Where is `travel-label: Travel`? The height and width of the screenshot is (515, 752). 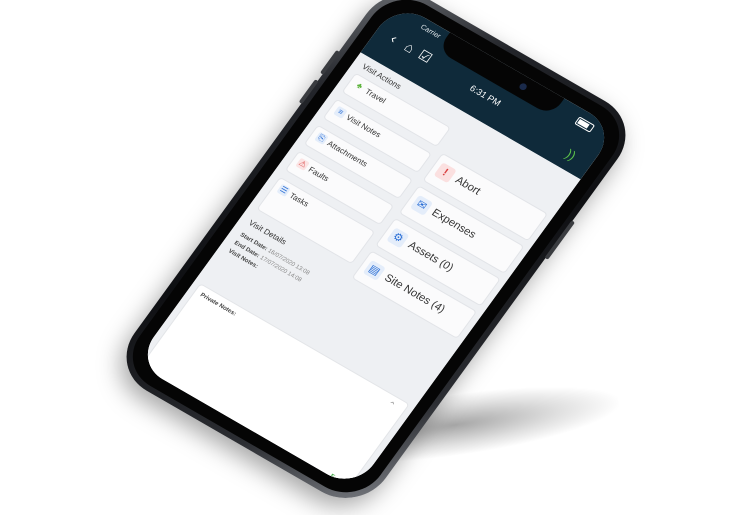
travel-label: Travel is located at coordinates (375, 96).